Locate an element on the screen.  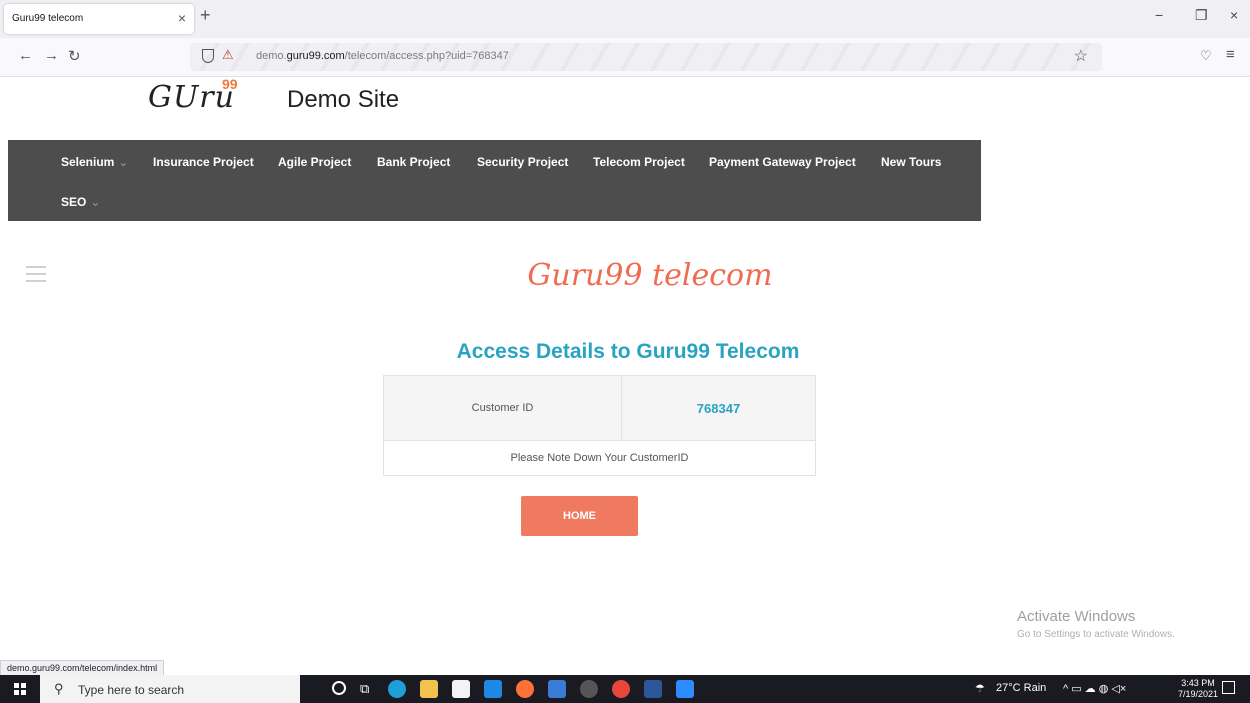
customer-id-value: 768347 is located at coordinates (718, 408).